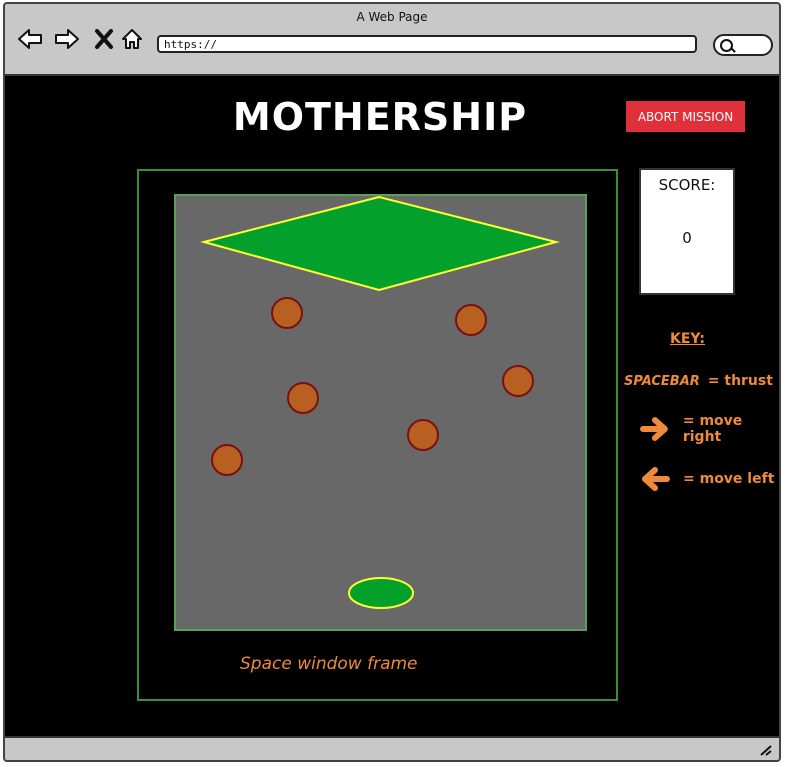 Image resolution: width=785 pixels, height=767 pixels. Describe the element at coordinates (687, 339) in the screenshot. I see `key-title: KEY:` at that location.